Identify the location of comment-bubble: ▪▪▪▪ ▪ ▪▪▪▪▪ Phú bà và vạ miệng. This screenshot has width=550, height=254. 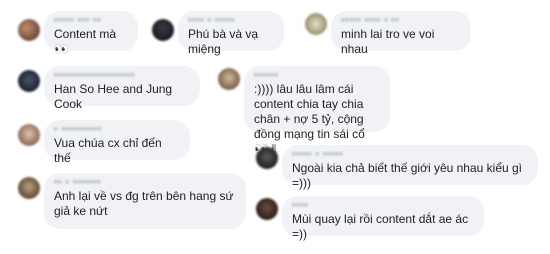
(231, 33).